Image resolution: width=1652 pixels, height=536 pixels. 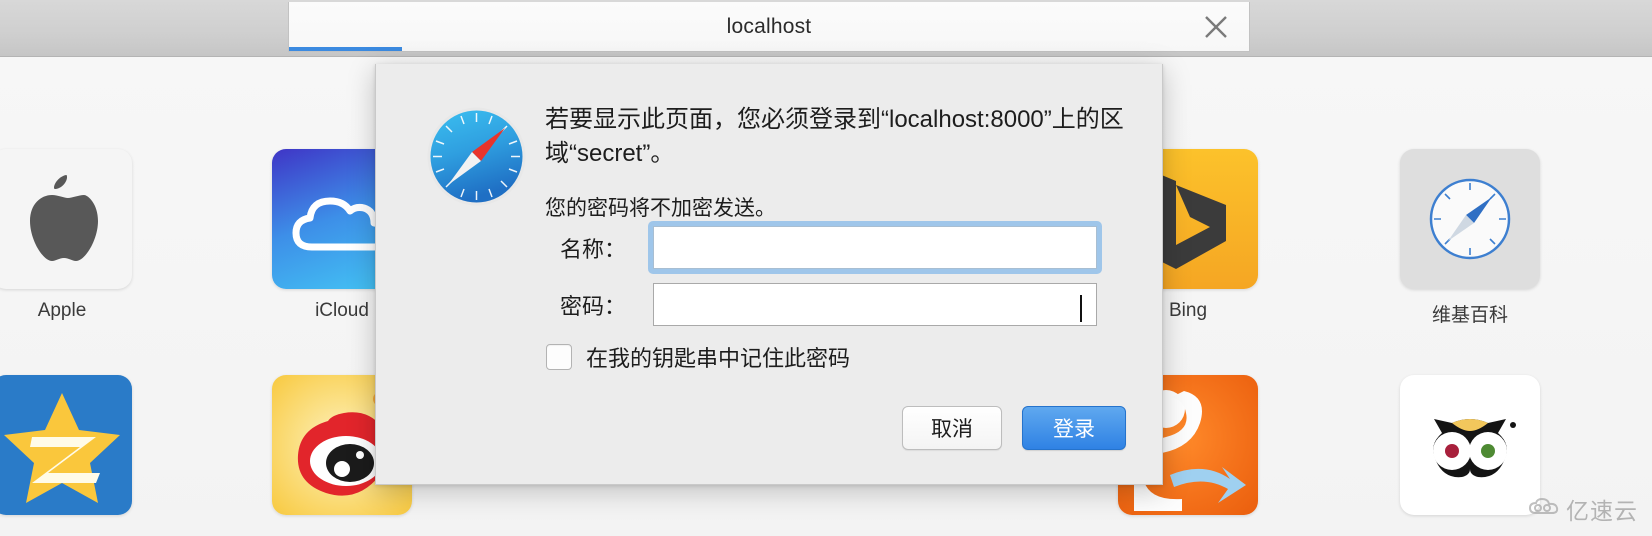 I want to click on favorite-apple: Apple, so click(x=66, y=235).